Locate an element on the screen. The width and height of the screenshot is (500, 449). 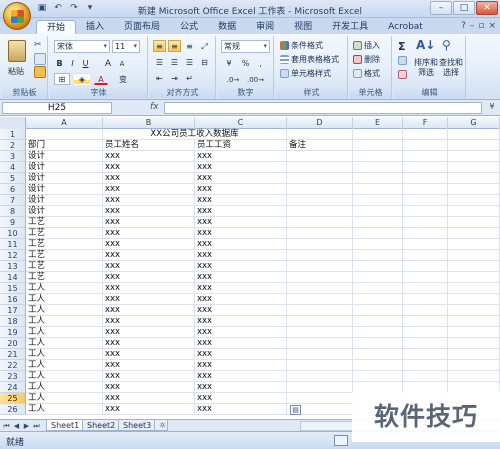
paste-options-icon: ▤ is located at coordinates (295, 410).